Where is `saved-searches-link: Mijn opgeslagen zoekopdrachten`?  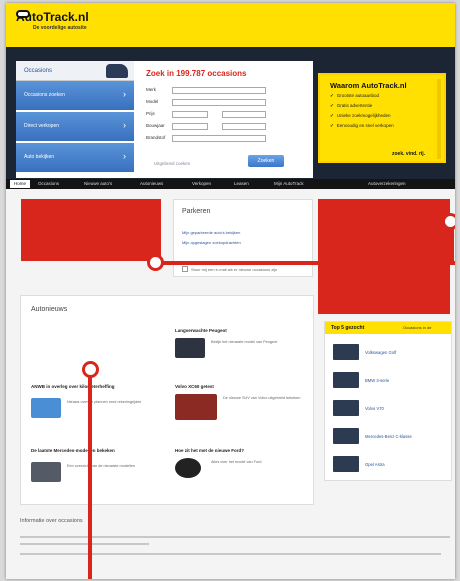
saved-searches-link: Mijn opgeslagen zoekopdrachten is located at coordinates (211, 242).